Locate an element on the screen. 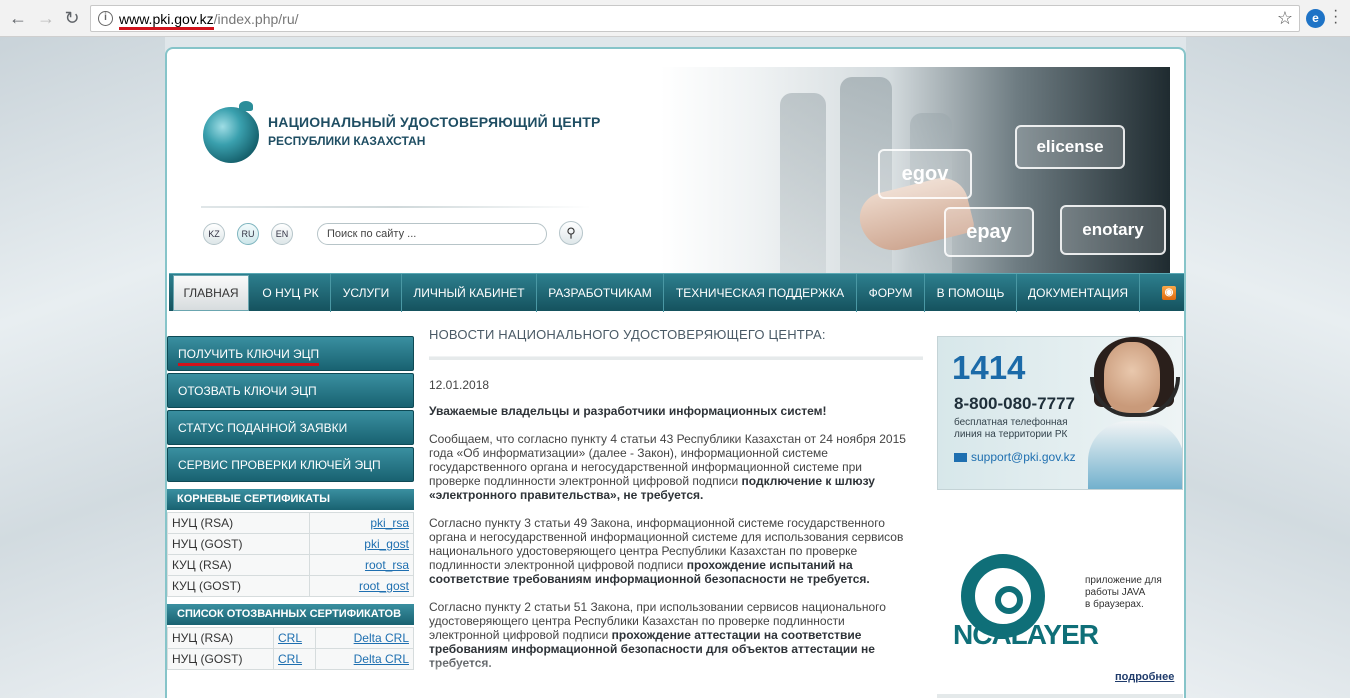  forward-icon: → is located at coordinates (46, 18).